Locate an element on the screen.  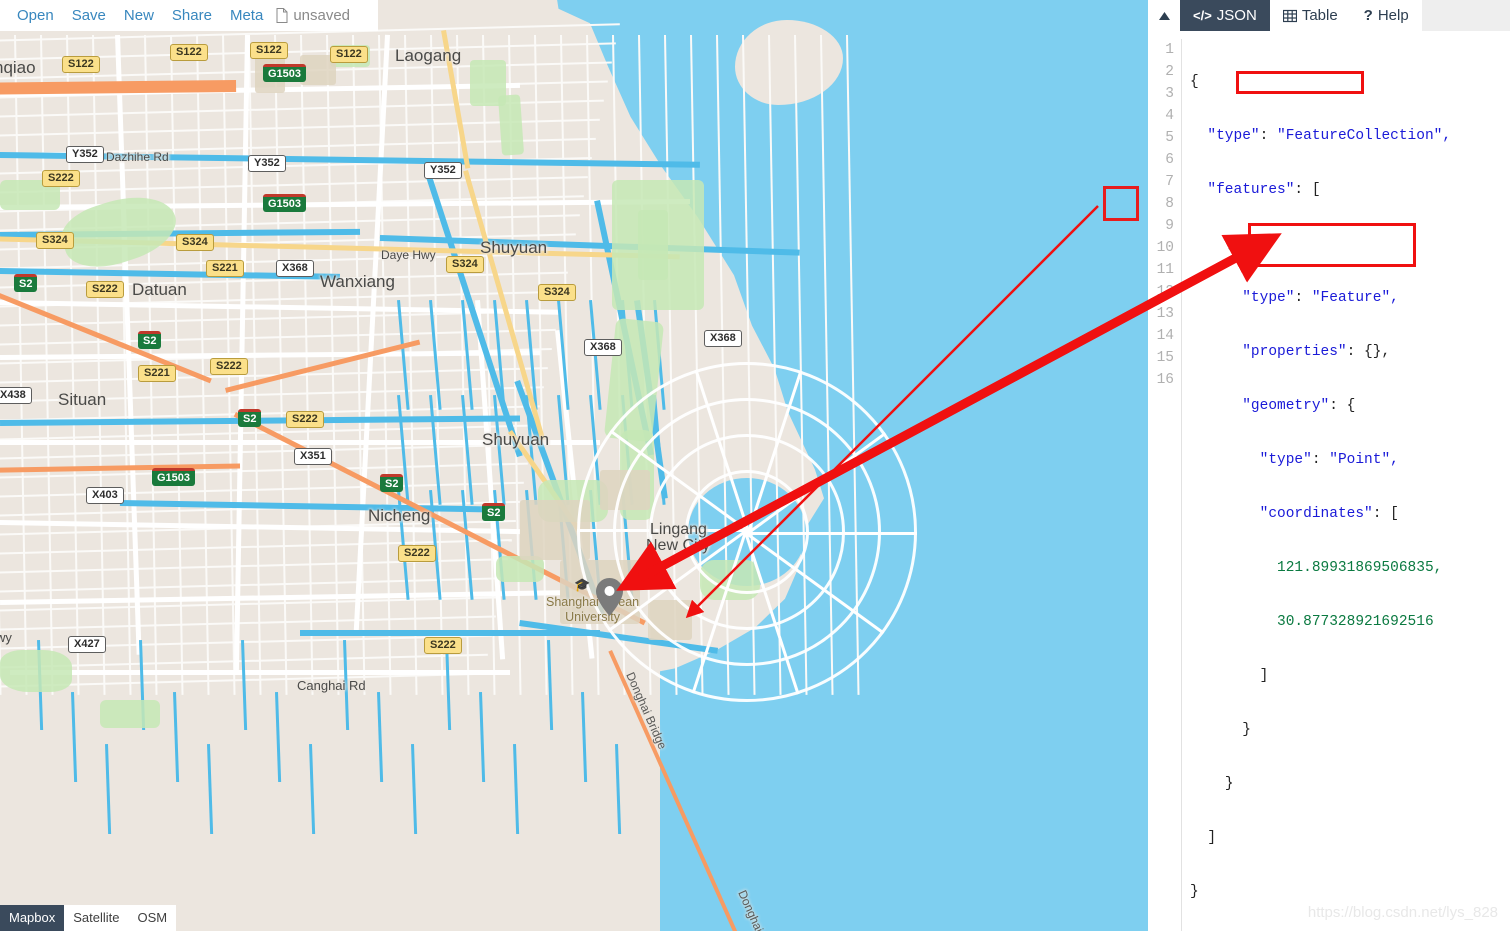
road-shield: X351 is located at coordinates (313, 456).